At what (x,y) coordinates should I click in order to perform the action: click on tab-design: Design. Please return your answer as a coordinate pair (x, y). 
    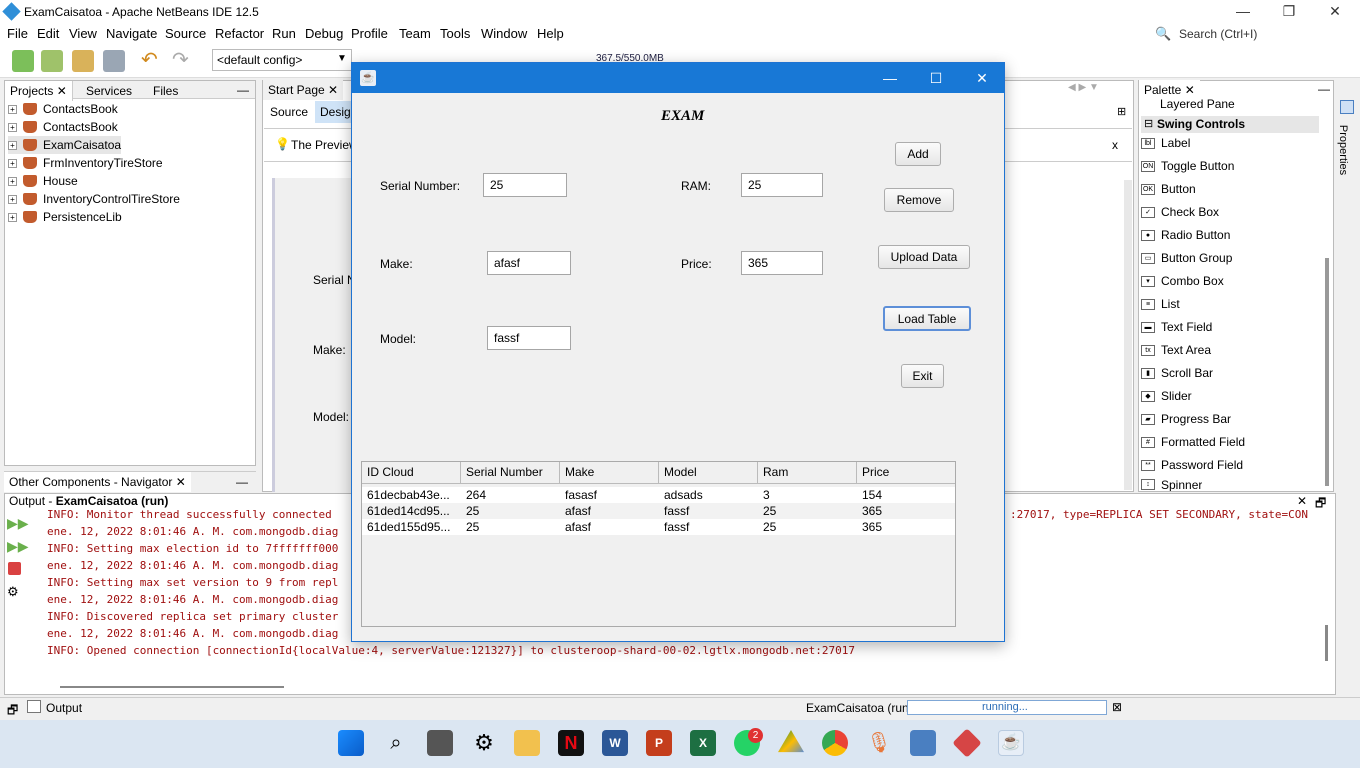
    Looking at the image, I should click on (335, 112).